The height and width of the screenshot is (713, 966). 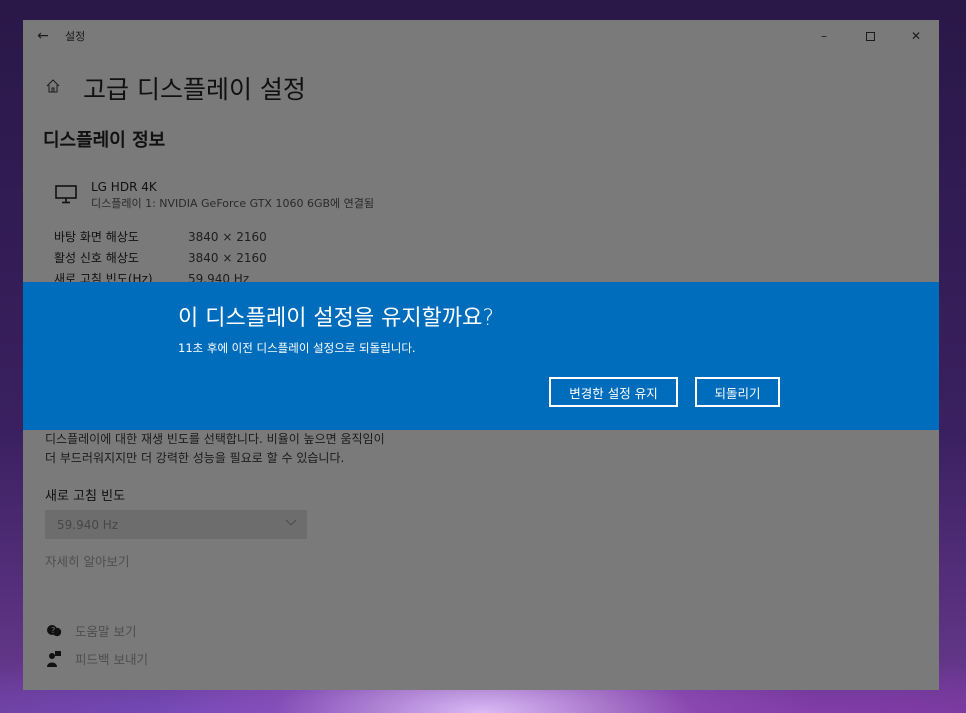 What do you see at coordinates (106, 631) in the screenshot?
I see `help-label: 도움말 보기` at bounding box center [106, 631].